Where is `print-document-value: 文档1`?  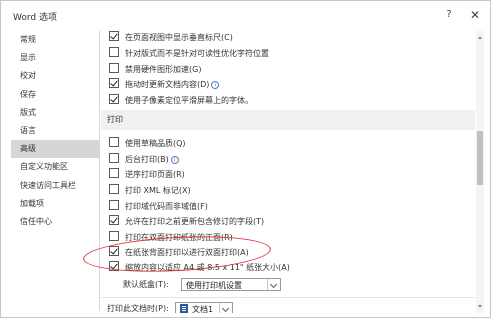 print-document-value: 文档1 is located at coordinates (203, 309).